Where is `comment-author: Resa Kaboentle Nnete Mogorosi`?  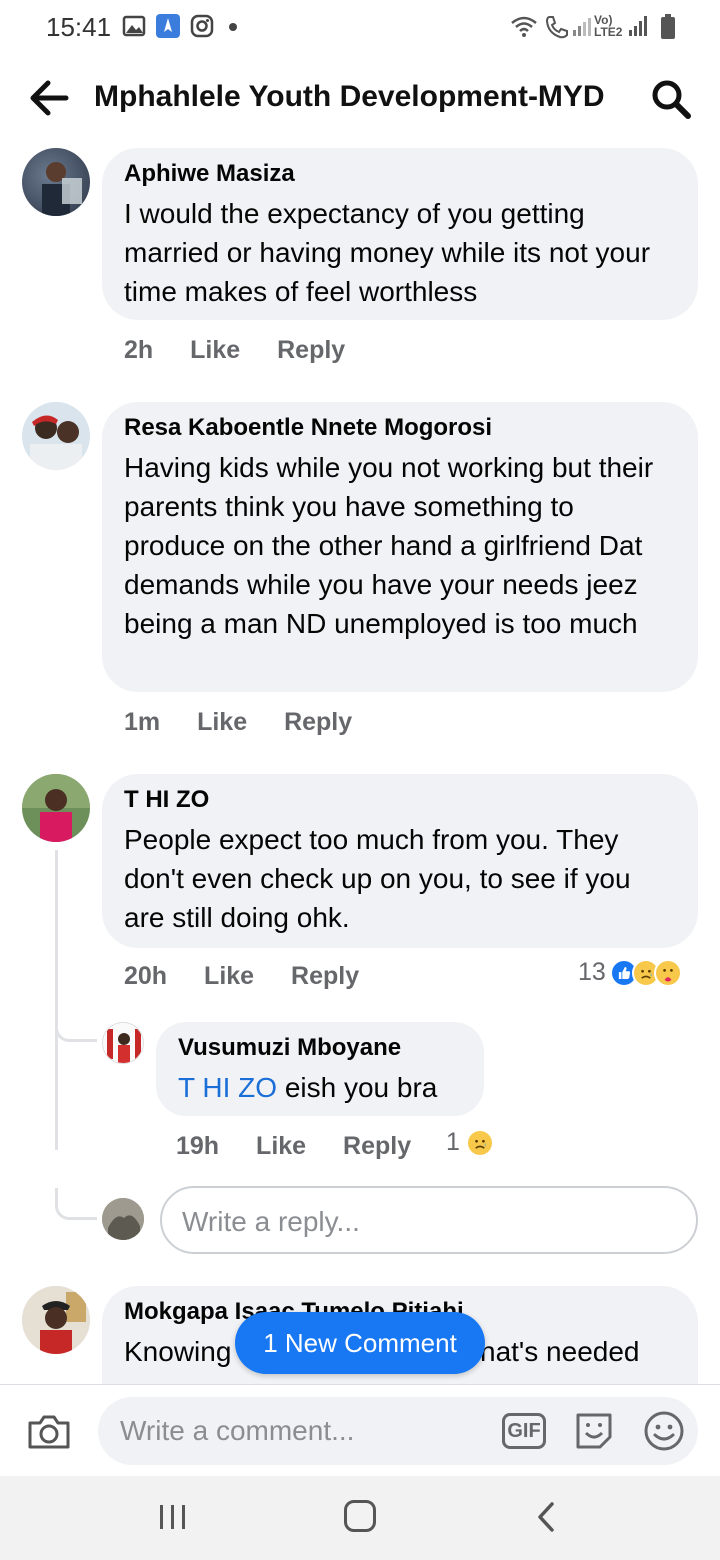
comment-author: Resa Kaboentle Nnete Mogorosi is located at coordinates (400, 428).